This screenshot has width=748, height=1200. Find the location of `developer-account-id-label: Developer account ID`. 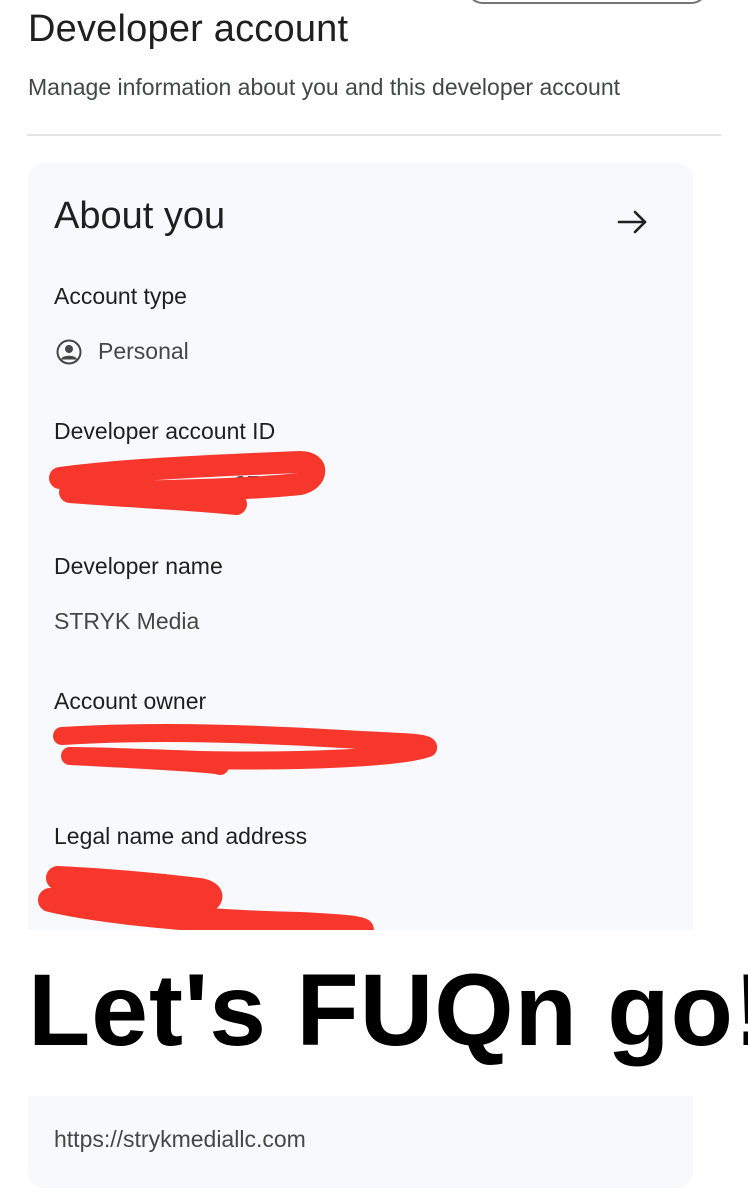

developer-account-id-label: Developer account ID is located at coordinates (165, 431).